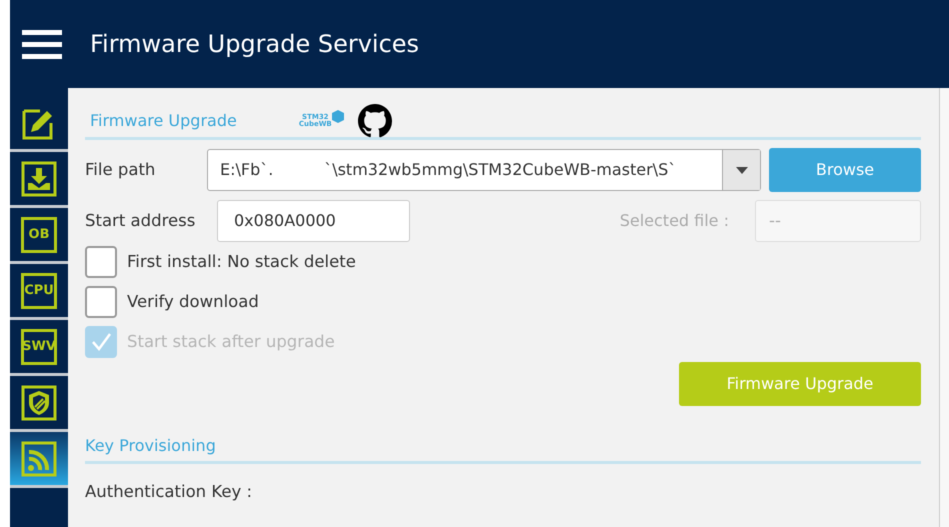 Image resolution: width=949 pixels, height=527 pixels. What do you see at coordinates (674, 221) in the screenshot?
I see `field-label: Selected file :` at bounding box center [674, 221].